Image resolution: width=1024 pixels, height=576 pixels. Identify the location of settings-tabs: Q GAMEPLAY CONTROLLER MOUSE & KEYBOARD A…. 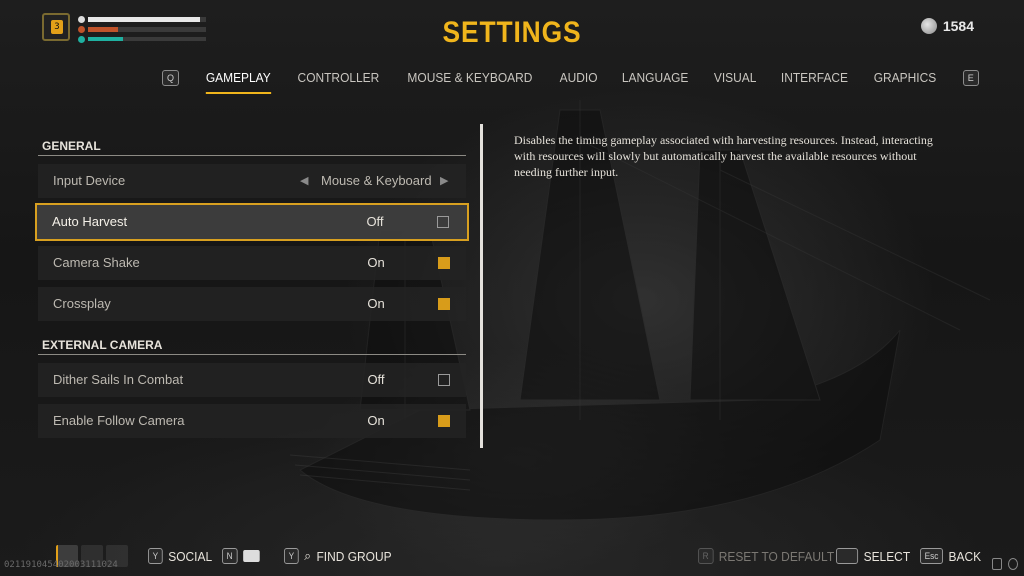
(570, 80).